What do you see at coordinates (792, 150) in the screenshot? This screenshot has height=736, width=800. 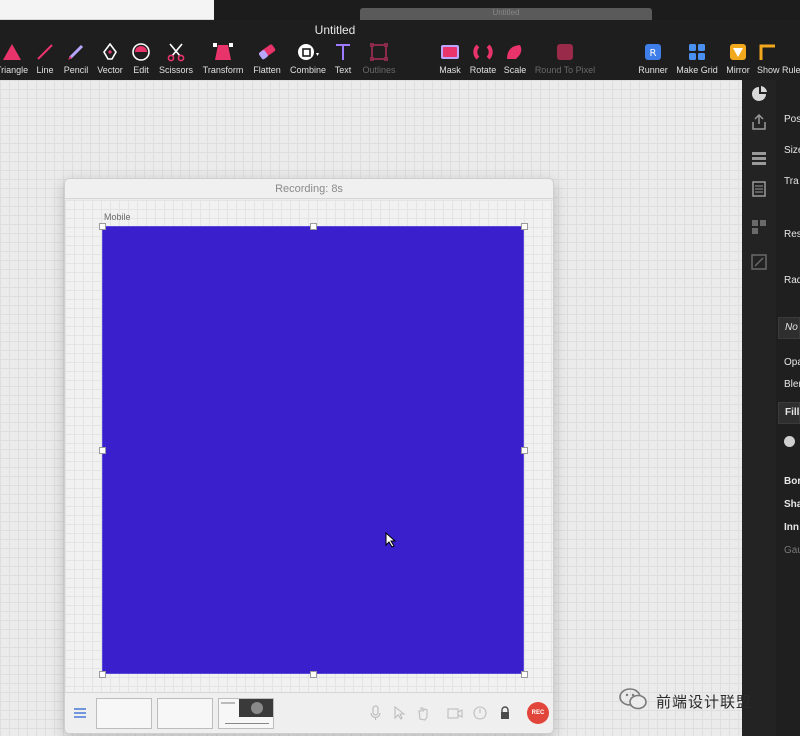 I see `size-label: Size` at bounding box center [792, 150].